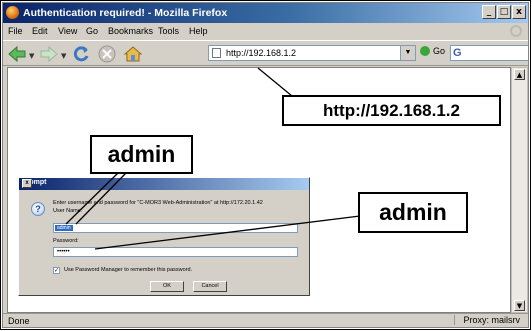  What do you see at coordinates (265, 320) in the screenshot?
I see `status-bar: Done Proxy: mailsrv` at bounding box center [265, 320].